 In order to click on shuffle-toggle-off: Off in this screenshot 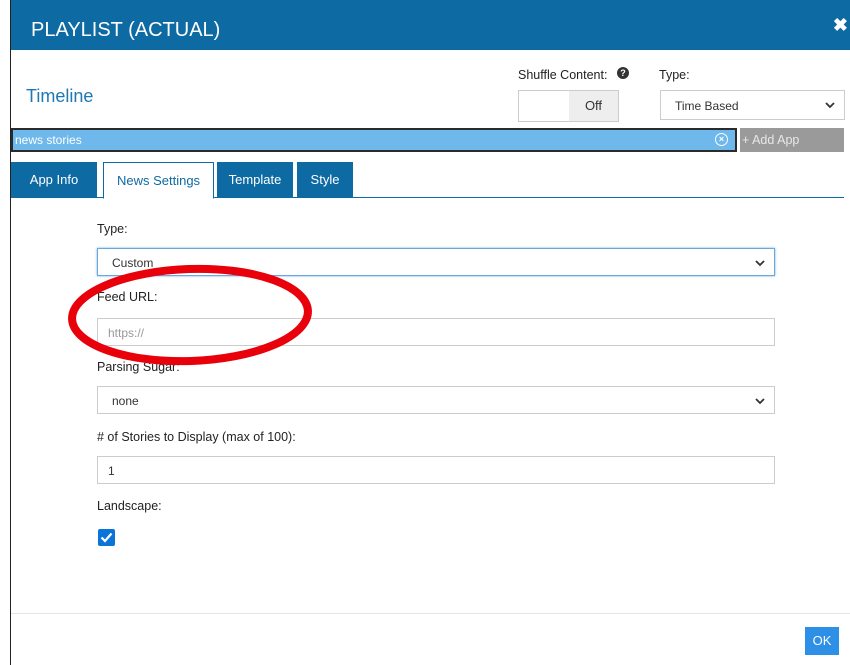, I will do `click(593, 106)`.